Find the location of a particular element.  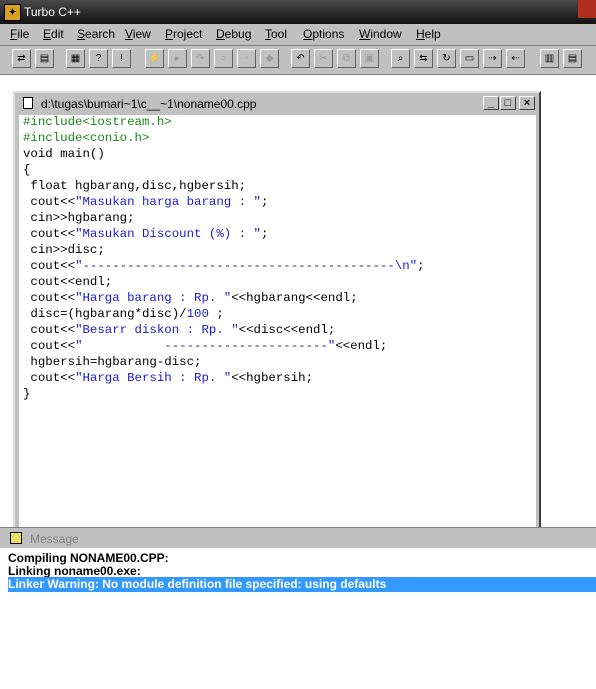

menu-options: Options is located at coordinates (323, 34).